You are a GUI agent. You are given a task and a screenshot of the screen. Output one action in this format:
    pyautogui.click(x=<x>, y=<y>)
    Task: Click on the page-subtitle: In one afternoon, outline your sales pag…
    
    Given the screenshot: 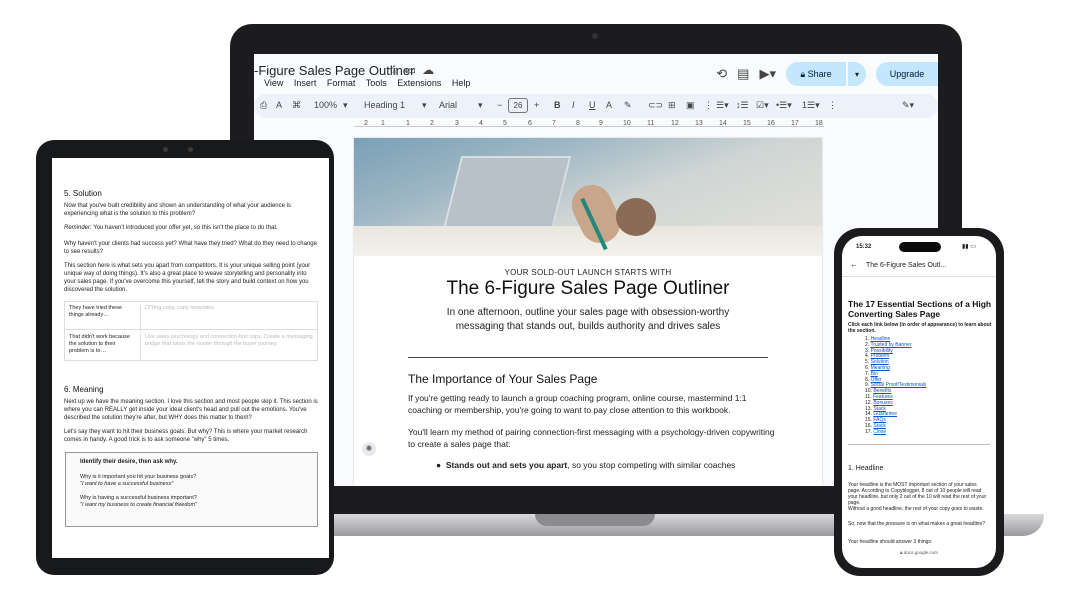 What is the action you would take?
    pyautogui.click(x=588, y=319)
    